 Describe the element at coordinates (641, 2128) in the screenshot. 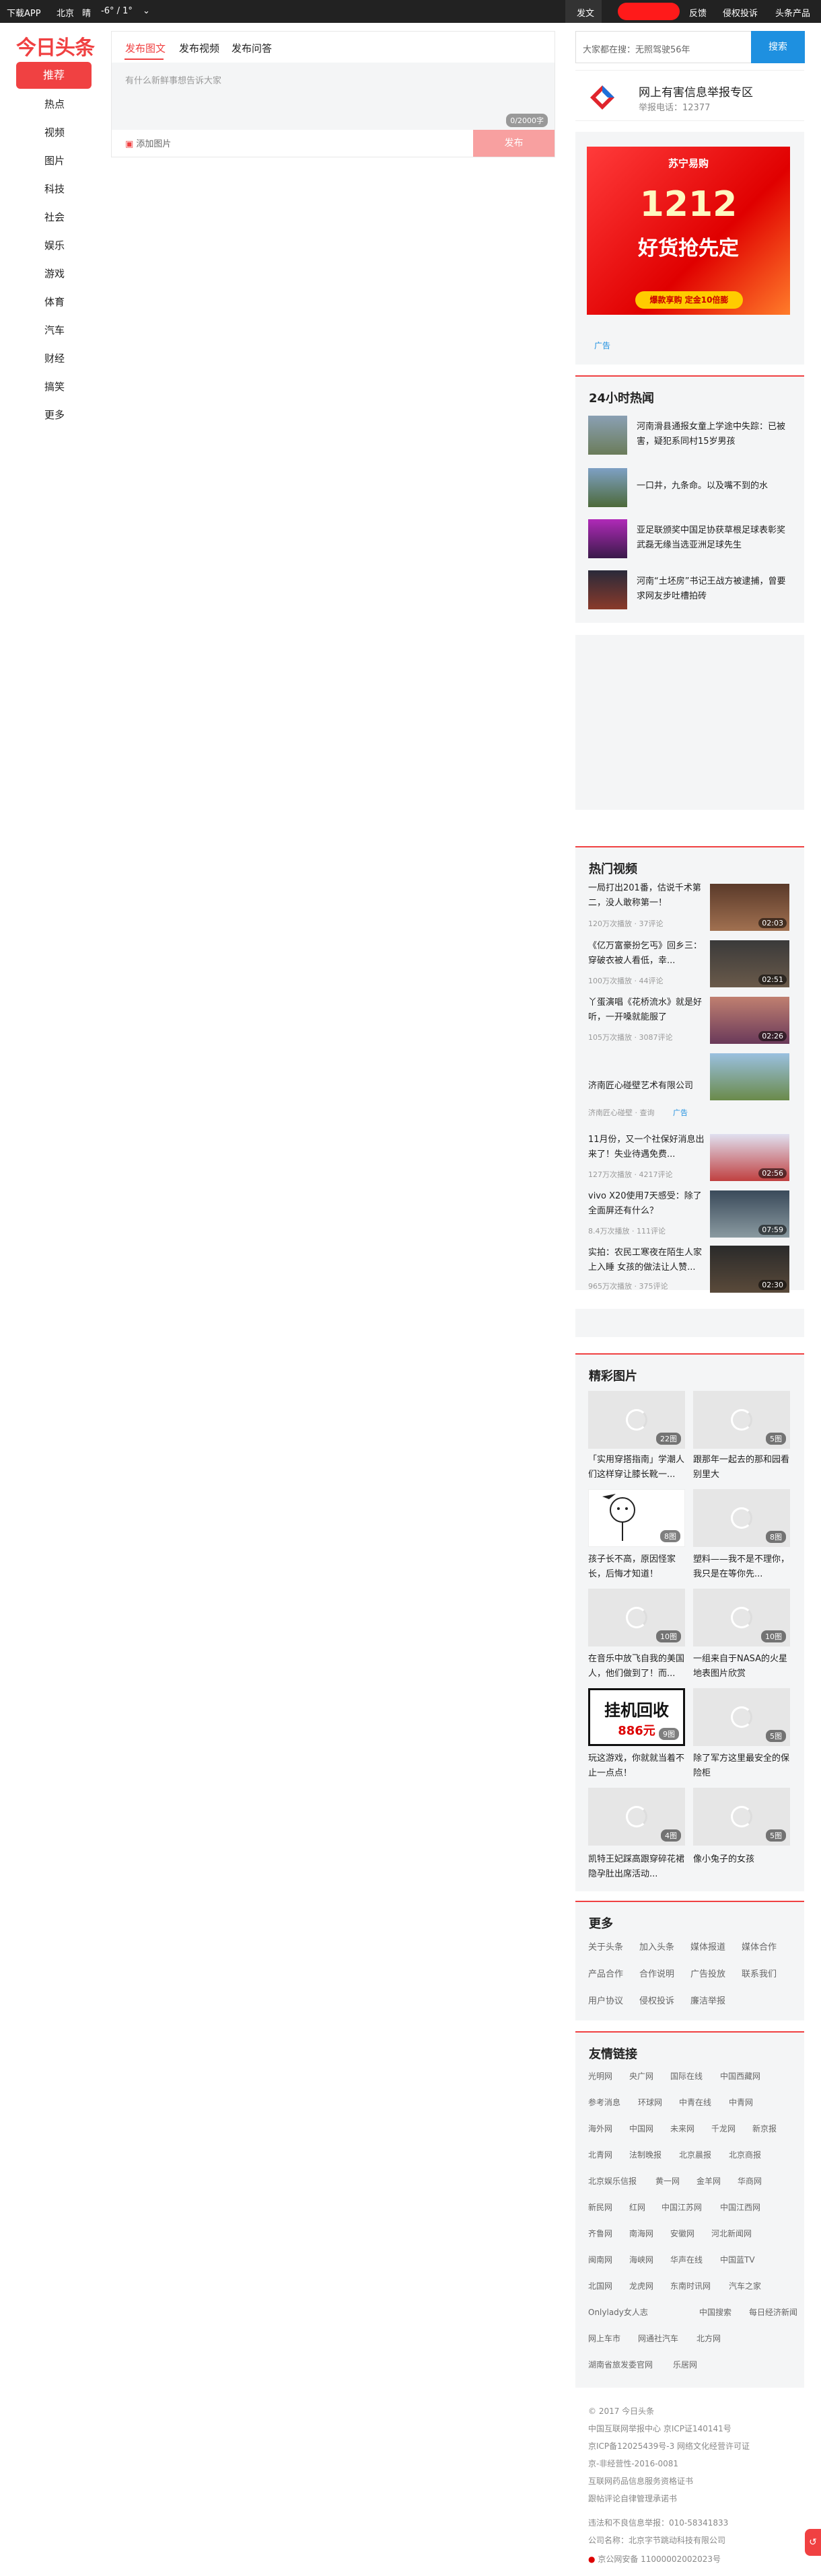

I see `friend-link: 中国网` at that location.